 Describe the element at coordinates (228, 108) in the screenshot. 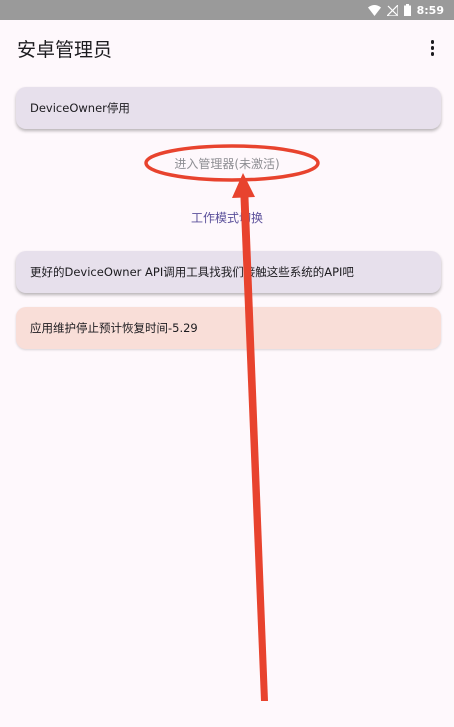

I see `device-owner-card: DeviceOwner停用` at that location.